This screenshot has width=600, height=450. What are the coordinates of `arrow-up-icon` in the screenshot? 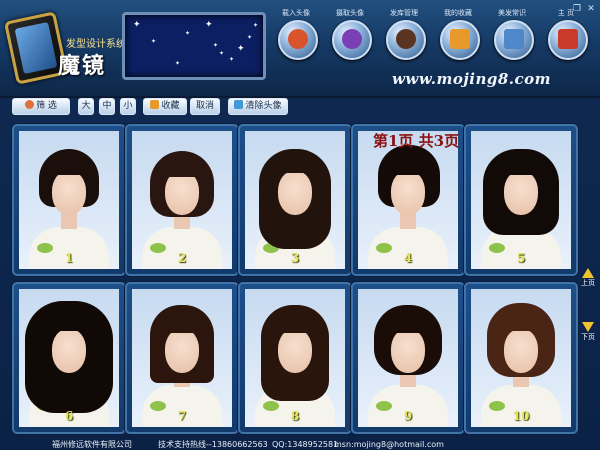 It's located at (588, 273).